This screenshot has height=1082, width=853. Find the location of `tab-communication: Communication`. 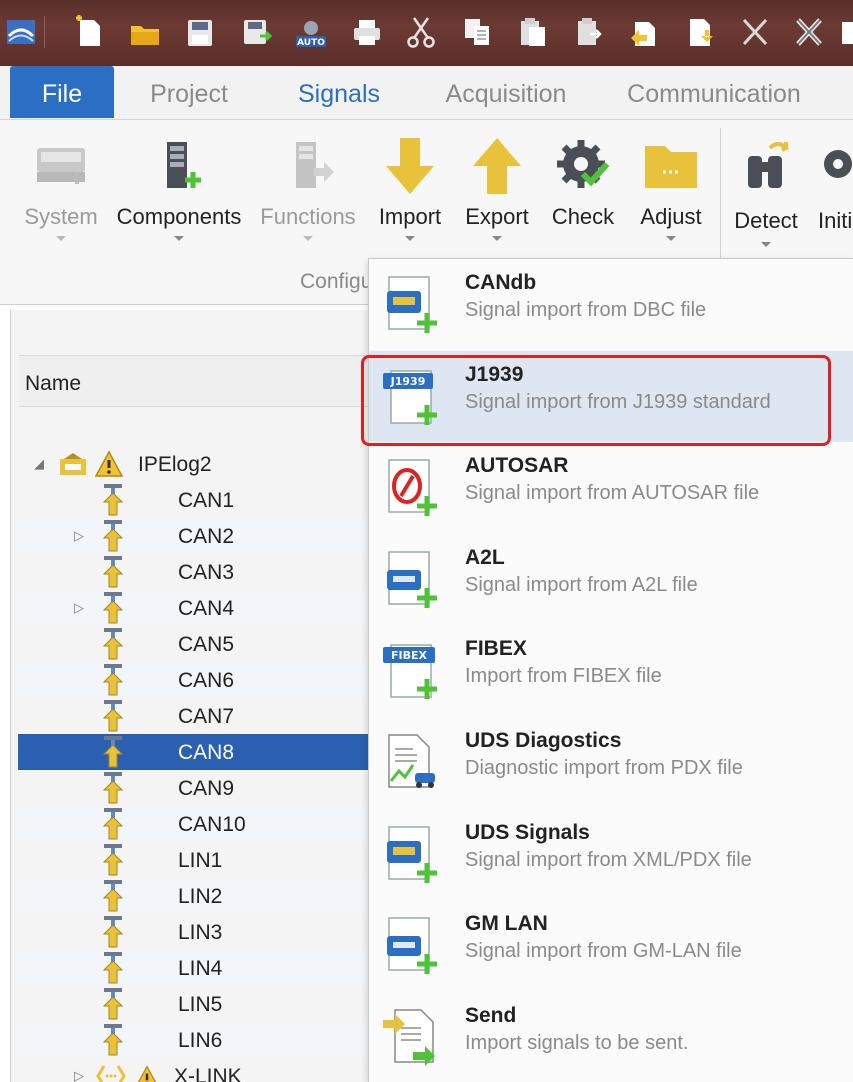

tab-communication: Communication is located at coordinates (714, 92).